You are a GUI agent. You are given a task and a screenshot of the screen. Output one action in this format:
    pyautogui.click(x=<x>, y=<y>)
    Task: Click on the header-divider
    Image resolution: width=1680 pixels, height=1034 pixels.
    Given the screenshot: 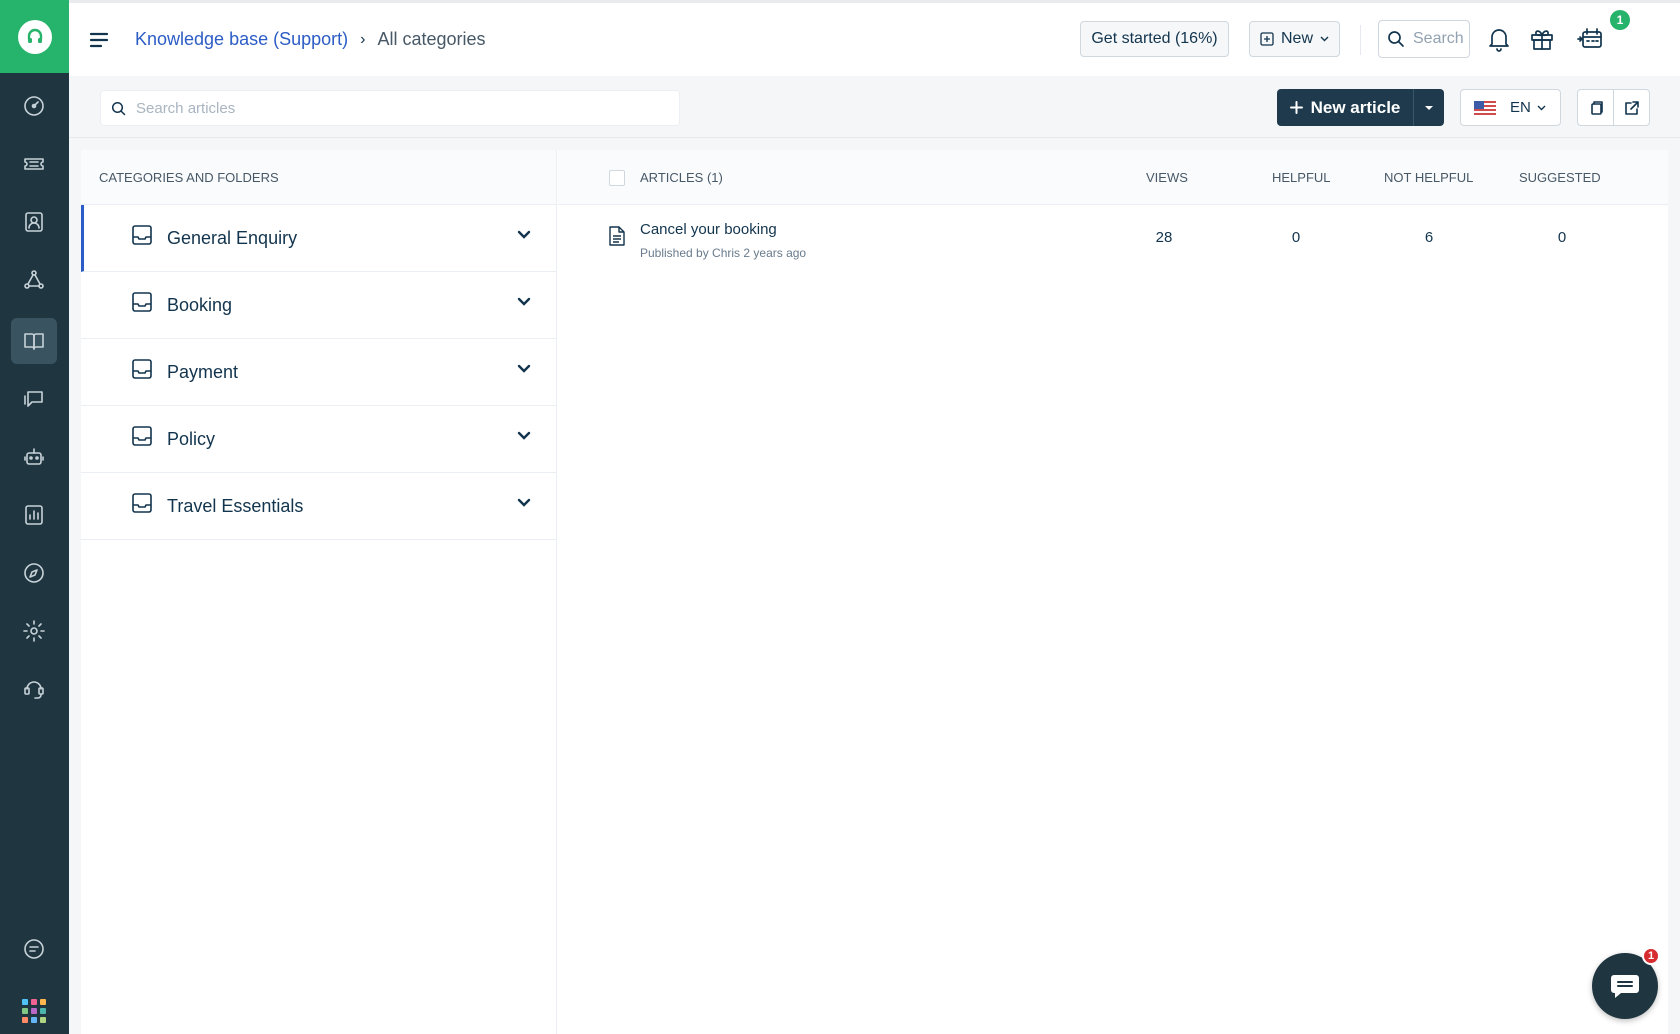 What is the action you would take?
    pyautogui.click(x=1360, y=40)
    